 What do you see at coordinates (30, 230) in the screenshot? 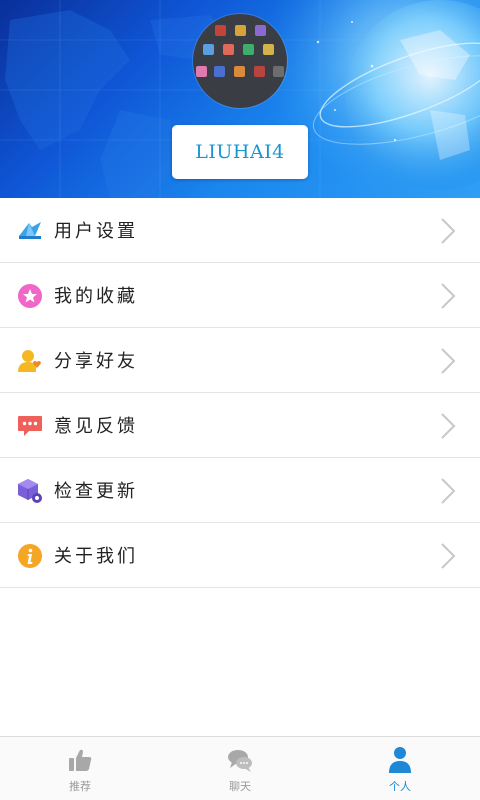
I see `paper-plane-icon` at bounding box center [30, 230].